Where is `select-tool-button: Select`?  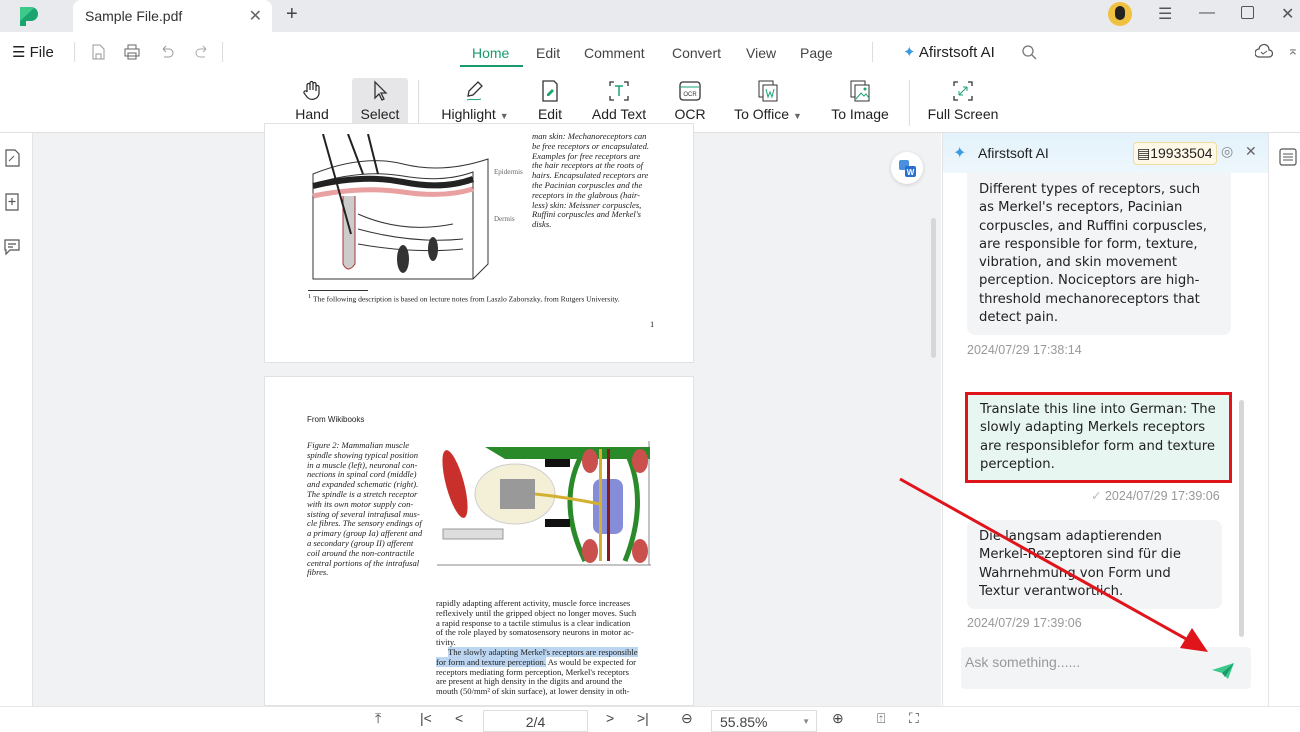
select-tool-button: Select is located at coordinates (380, 103).